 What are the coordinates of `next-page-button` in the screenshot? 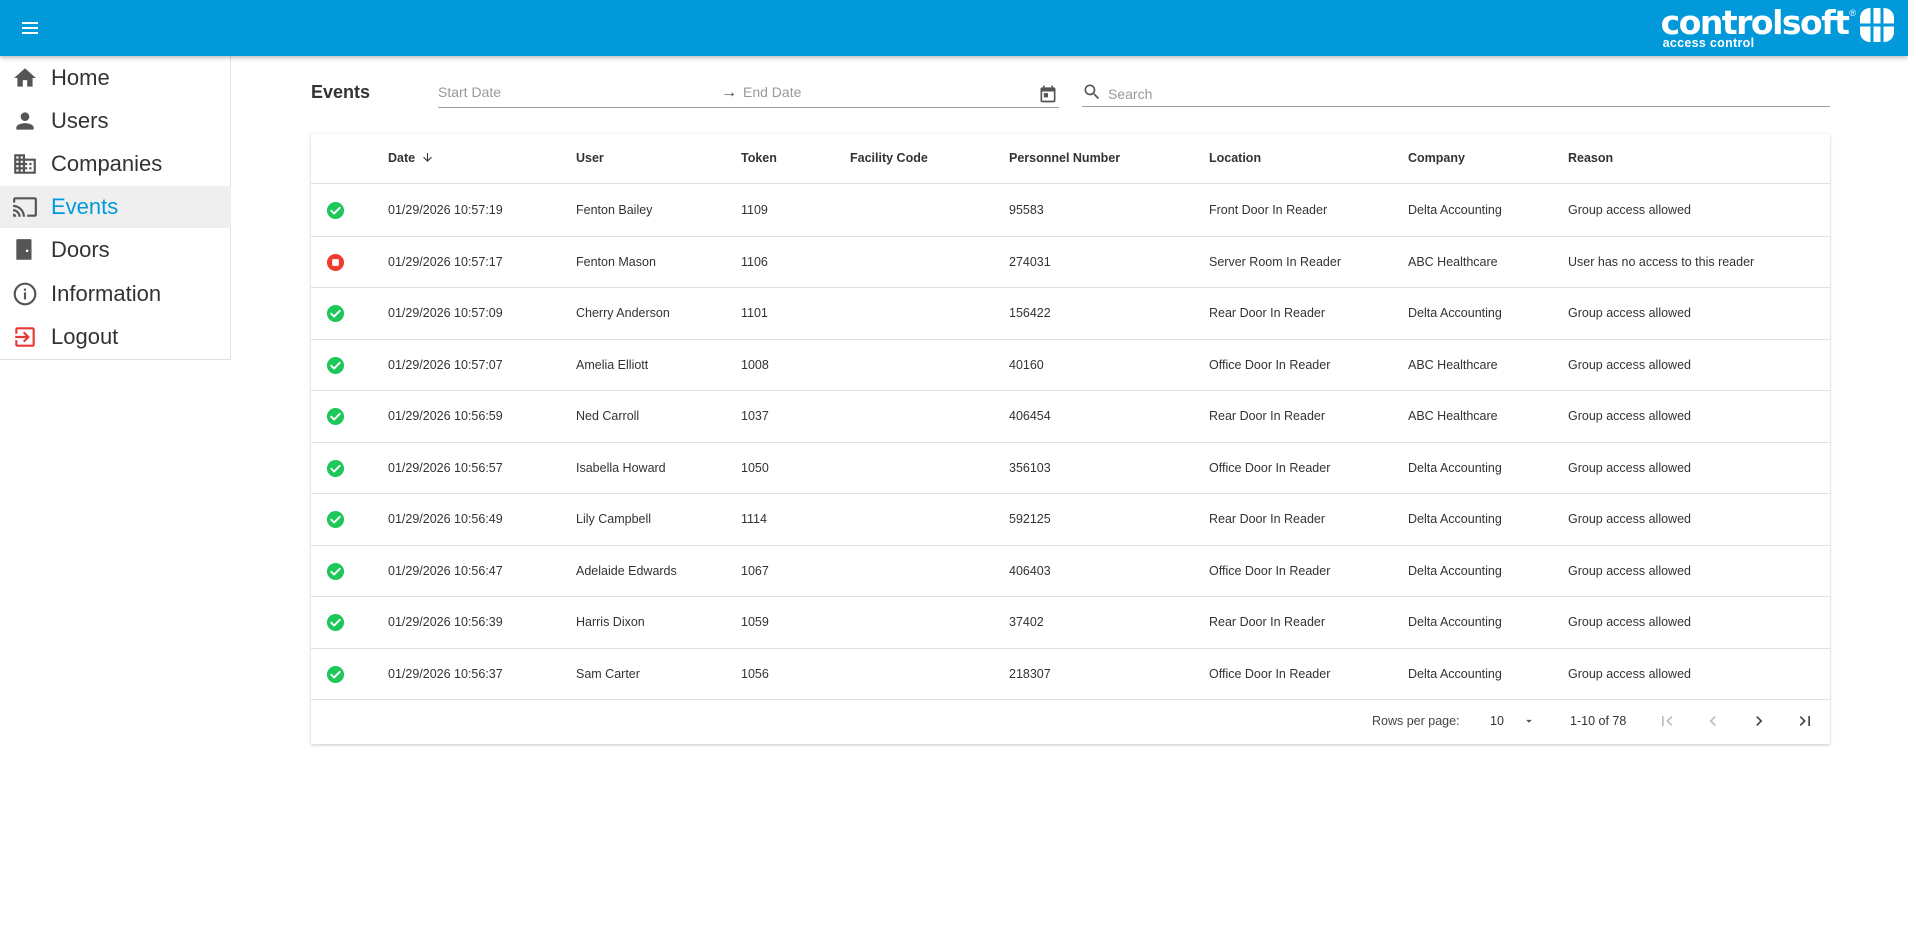 It's located at (1759, 721).